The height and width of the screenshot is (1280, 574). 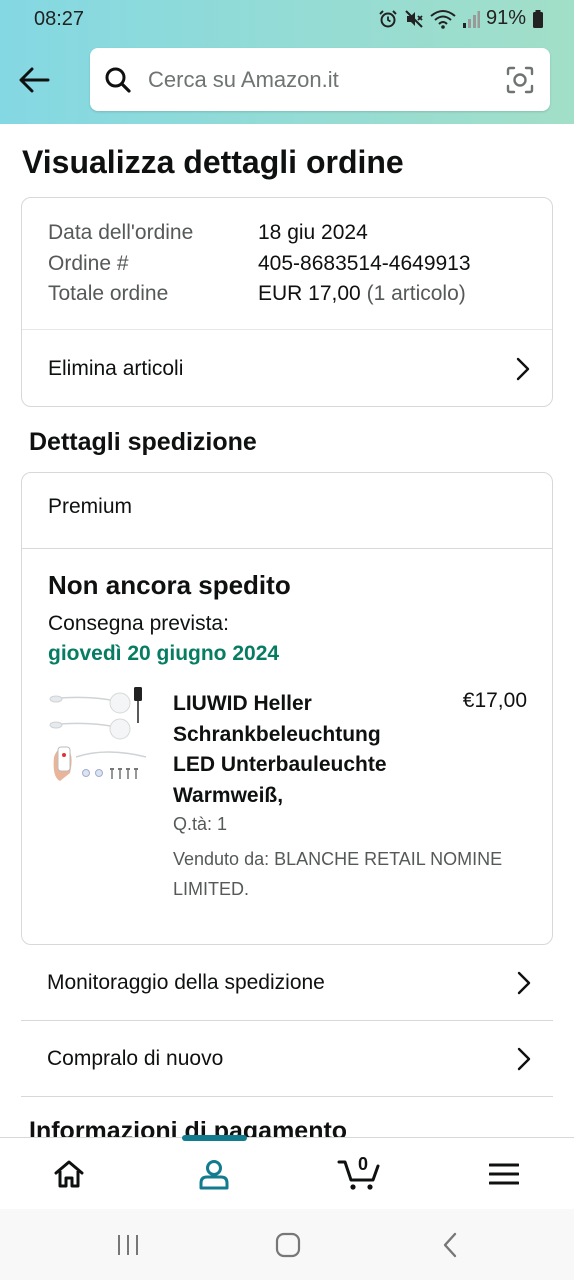 I want to click on camera-search-button, so click(x=520, y=80).